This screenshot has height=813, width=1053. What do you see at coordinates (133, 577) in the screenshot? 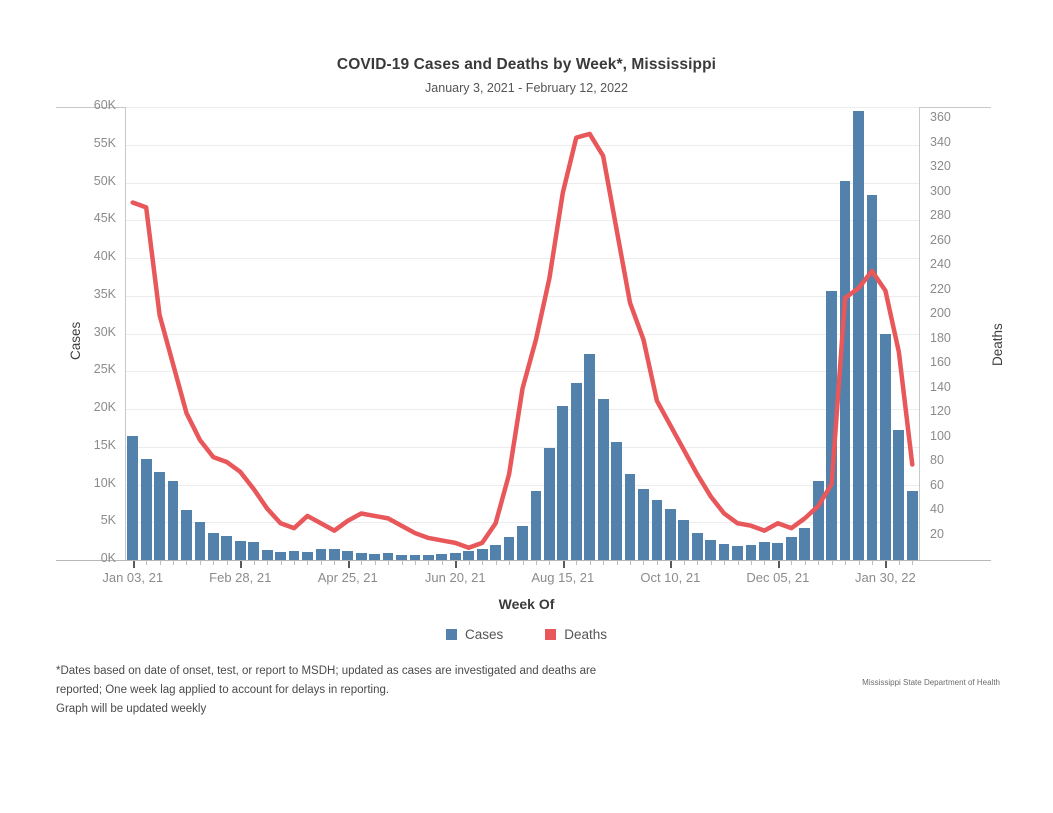
I see `x-tick-label: Jan 03, 21` at bounding box center [133, 577].